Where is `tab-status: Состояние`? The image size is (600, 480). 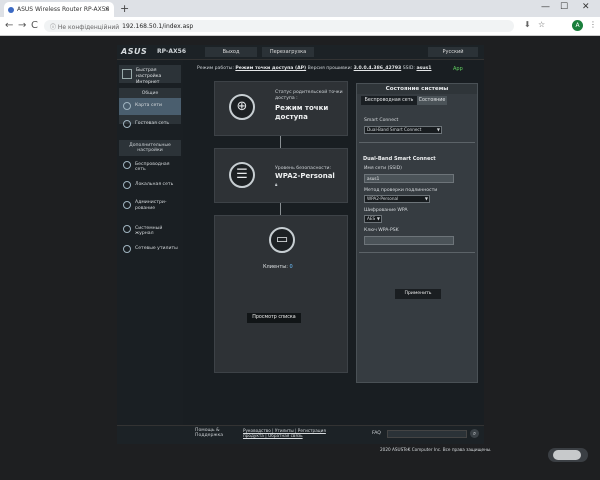
tab-status: Состояние is located at coordinates (432, 100).